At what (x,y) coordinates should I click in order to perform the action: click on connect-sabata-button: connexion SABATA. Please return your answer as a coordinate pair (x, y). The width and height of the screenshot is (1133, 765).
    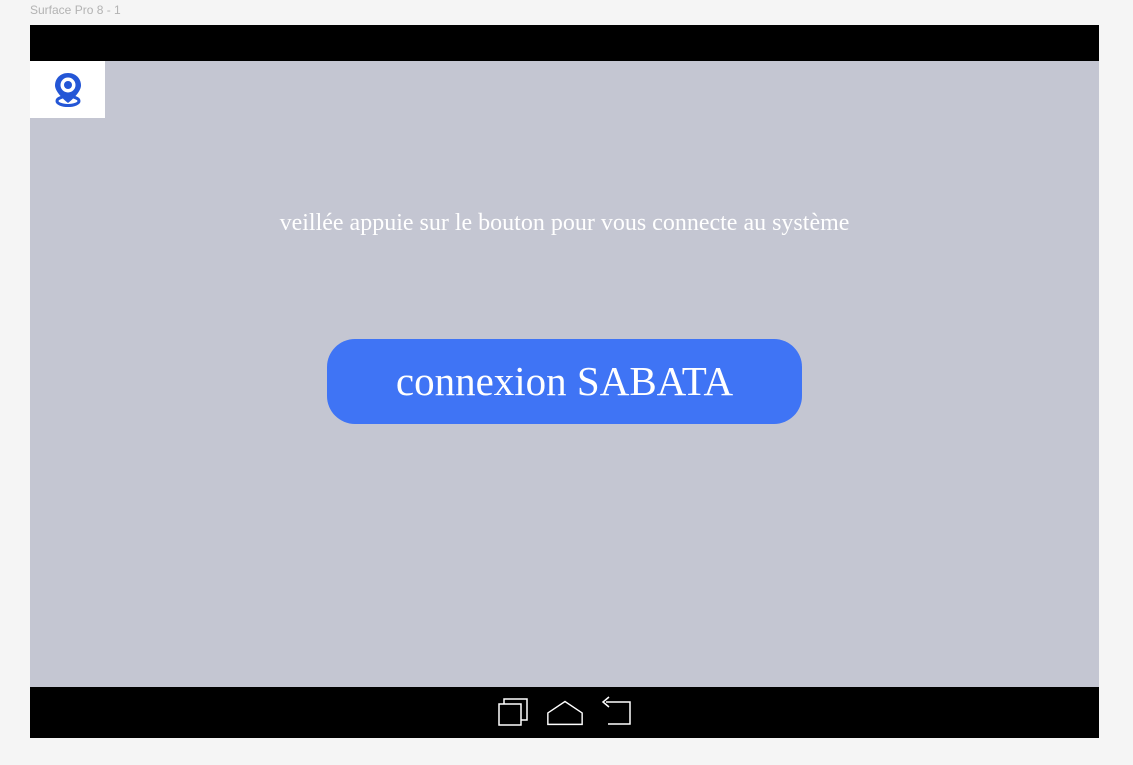
    Looking at the image, I should click on (564, 381).